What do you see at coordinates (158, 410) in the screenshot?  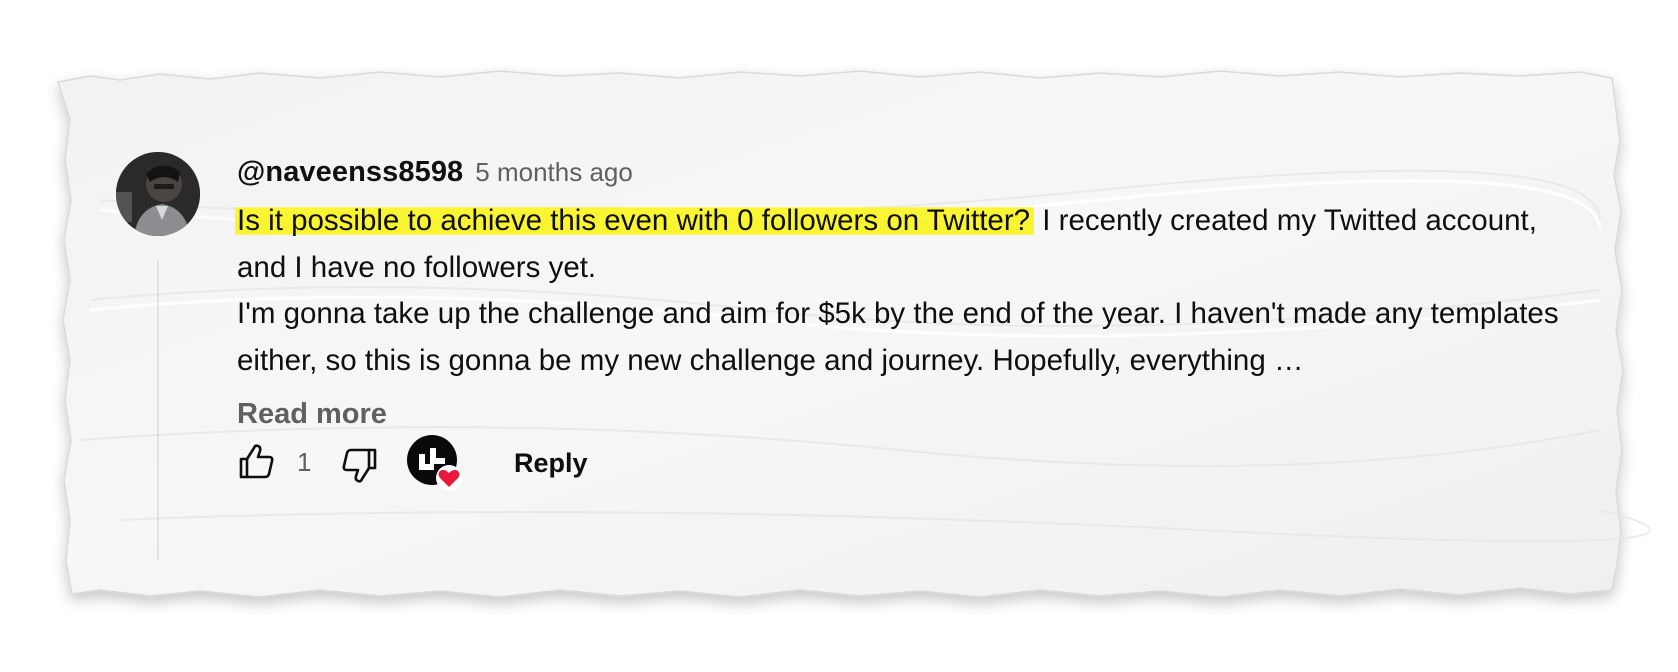 I see `thread-line` at bounding box center [158, 410].